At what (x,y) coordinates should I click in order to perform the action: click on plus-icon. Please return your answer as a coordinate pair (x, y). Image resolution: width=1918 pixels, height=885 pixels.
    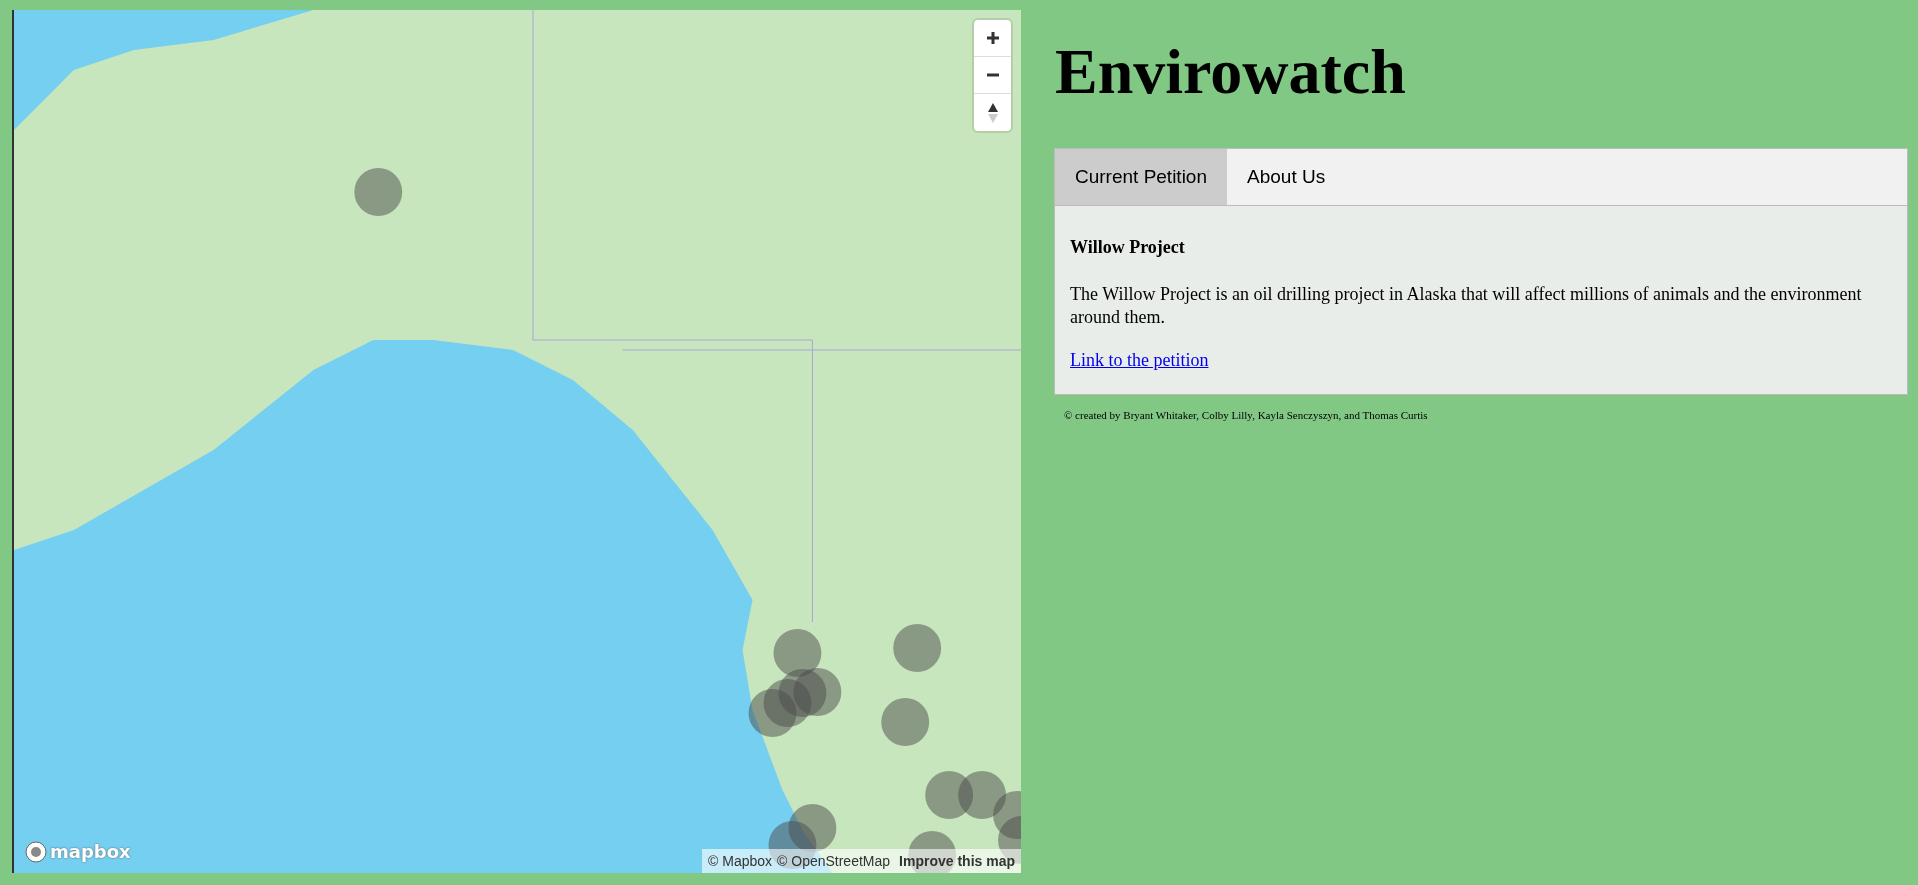
    Looking at the image, I should click on (992, 38).